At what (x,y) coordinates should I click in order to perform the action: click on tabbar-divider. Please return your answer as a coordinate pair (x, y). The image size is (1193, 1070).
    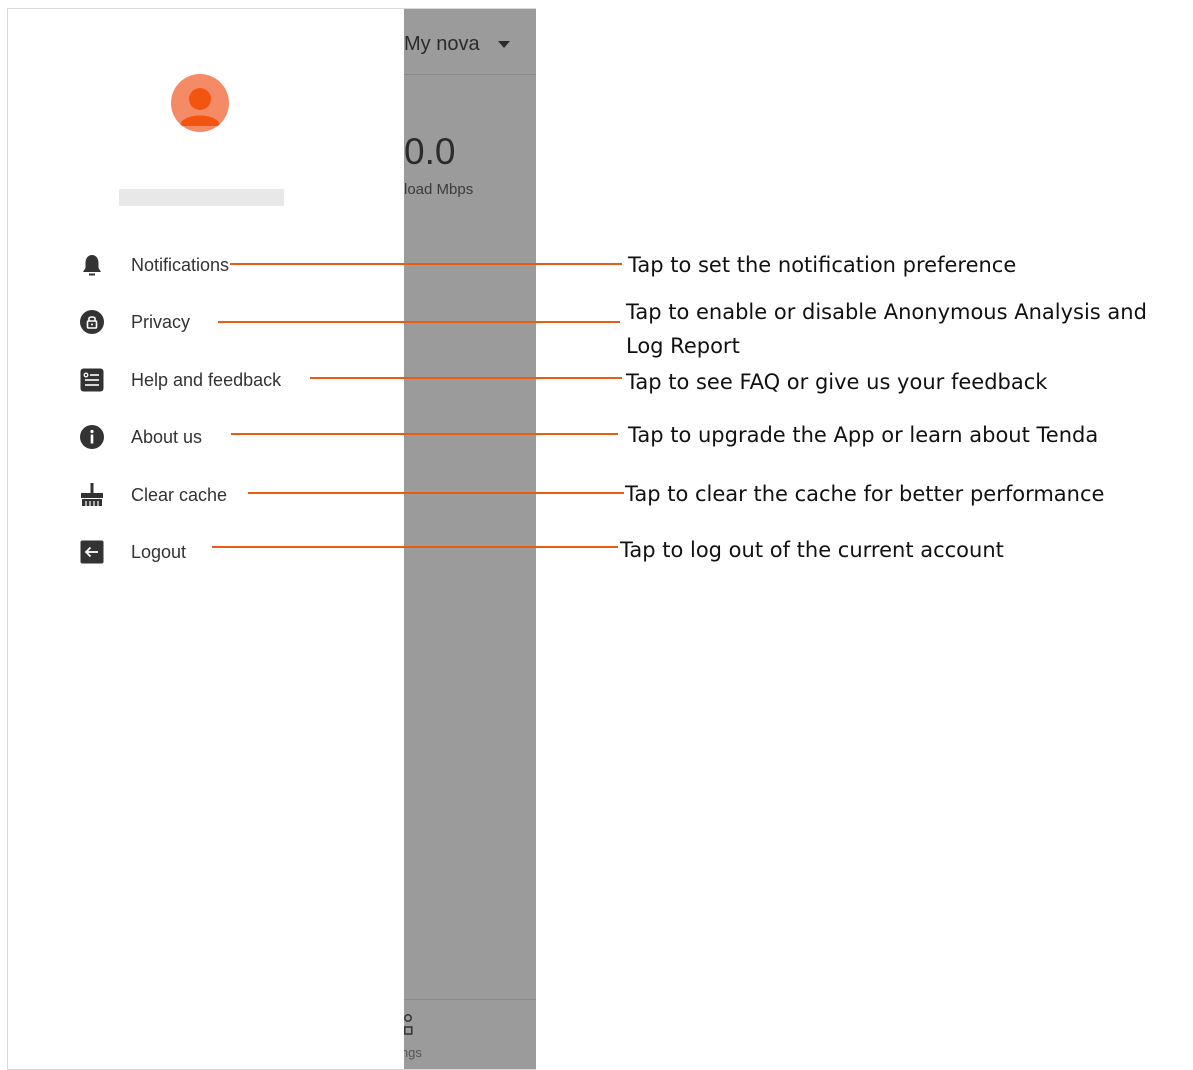
    Looking at the image, I should click on (470, 999).